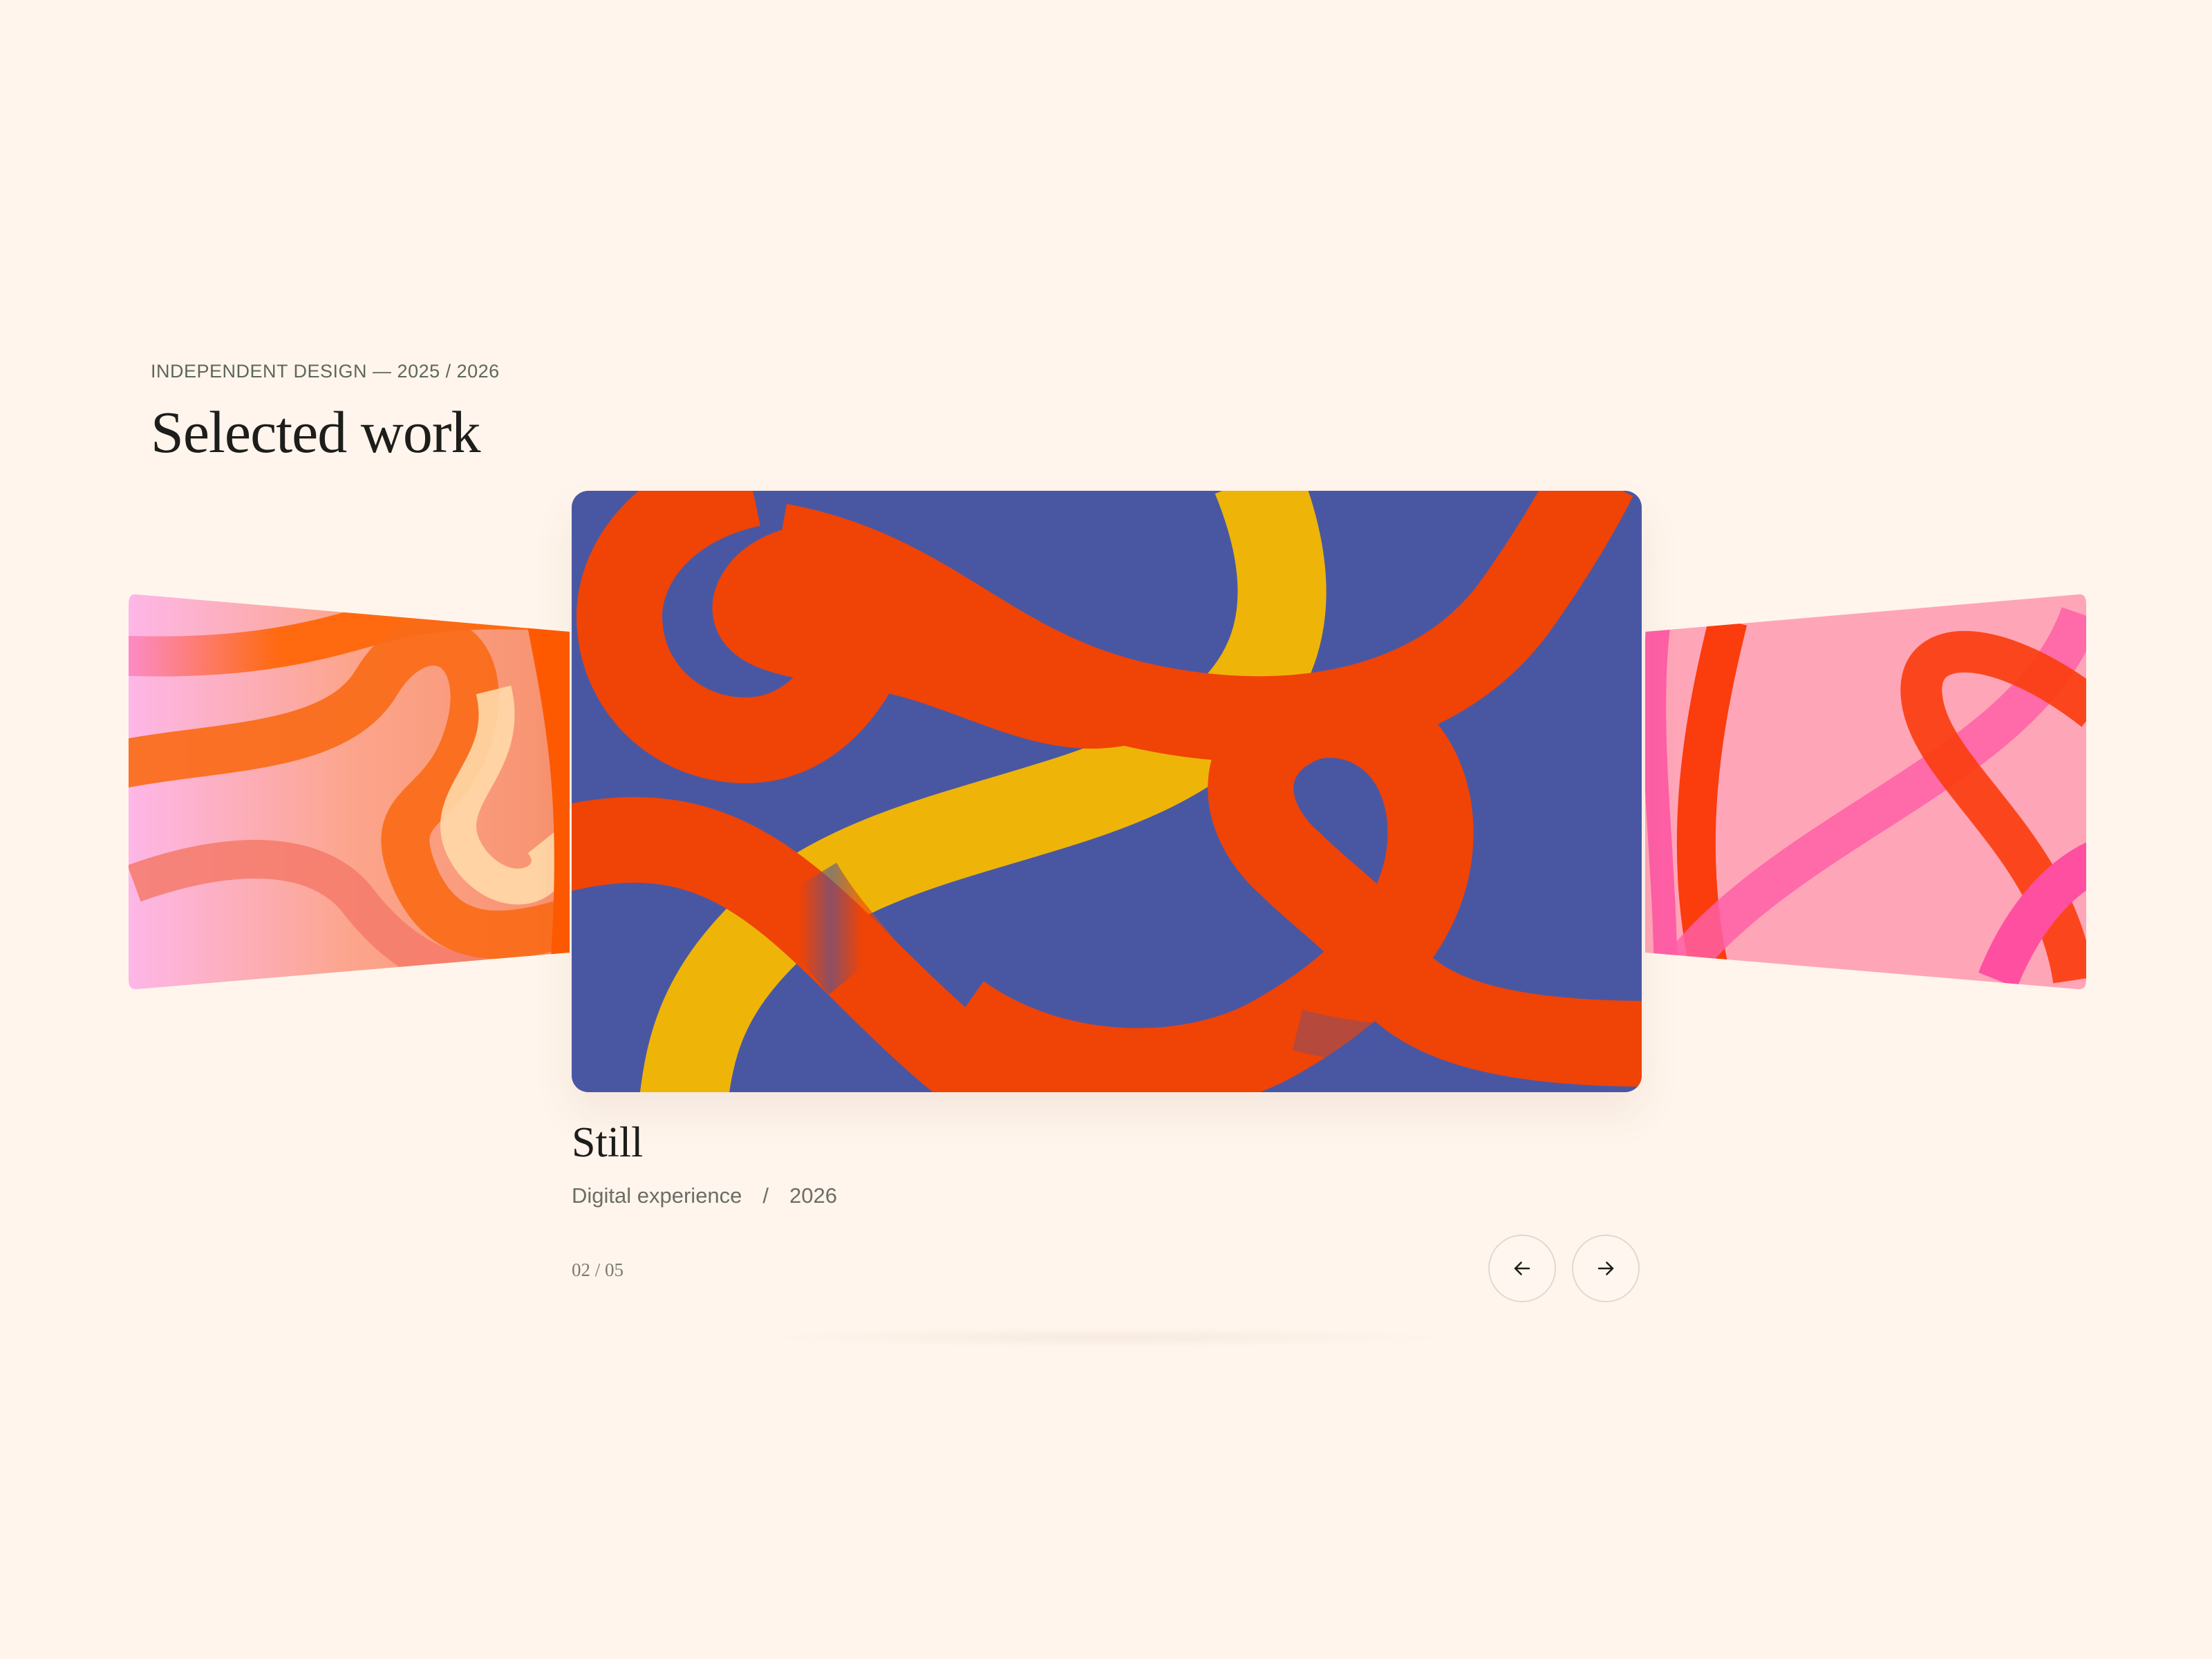 Image resolution: width=2212 pixels, height=1659 pixels. I want to click on carousel-card-previous, so click(352, 792).